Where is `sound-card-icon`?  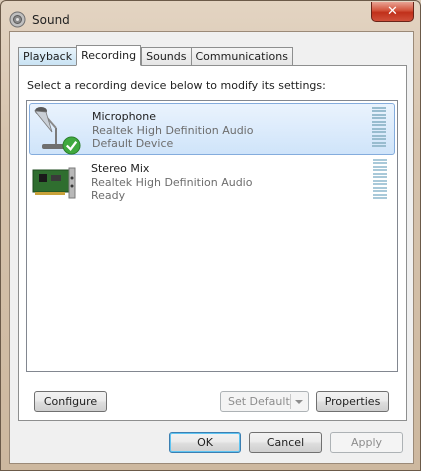
sound-card-icon is located at coordinates (54, 183).